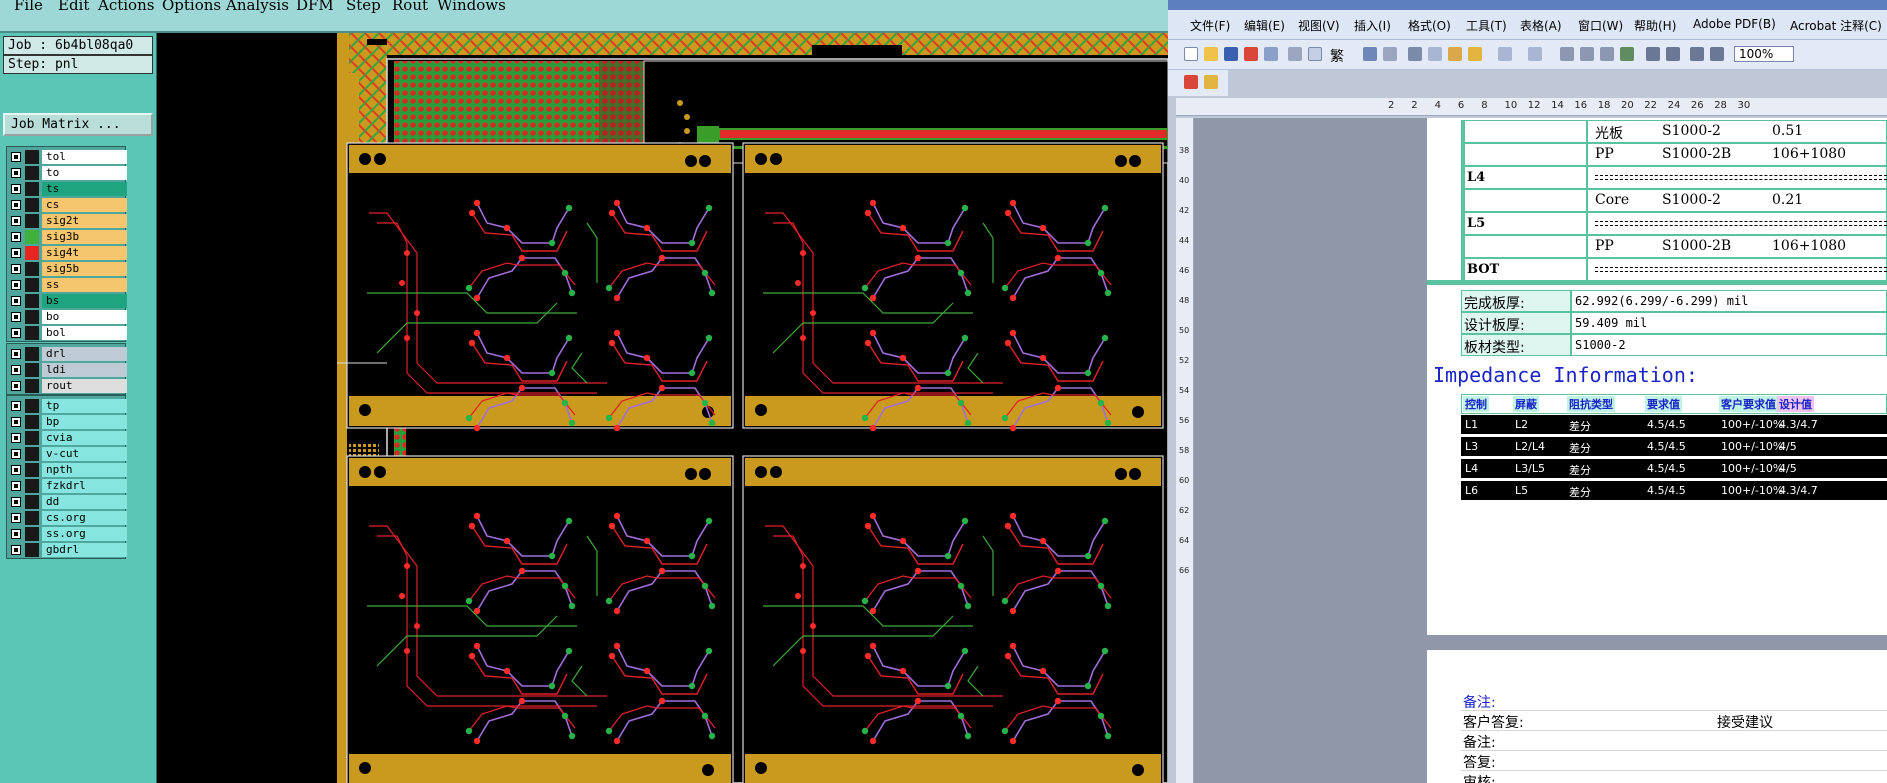 Image resolution: width=1887 pixels, height=783 pixels. I want to click on layer-row-fzkdrl: fzkdrl, so click(67, 486).